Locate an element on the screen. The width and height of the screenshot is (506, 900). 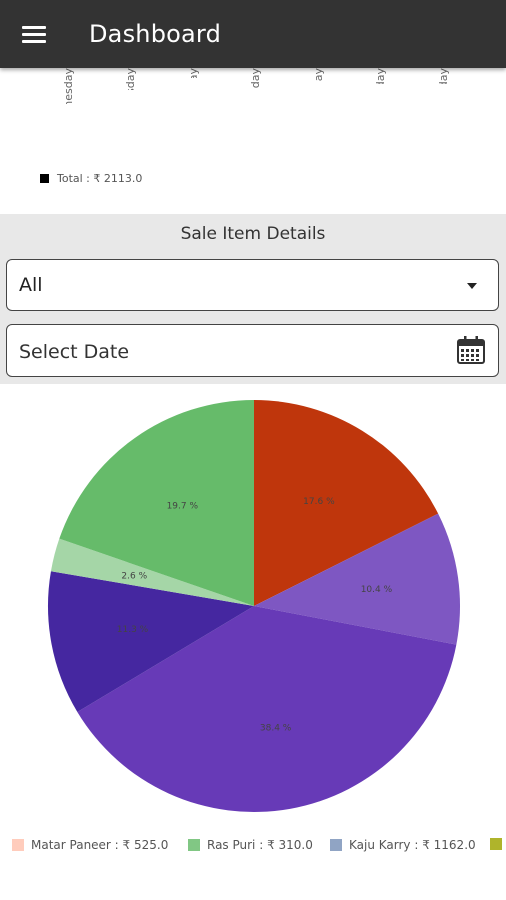
total-legend-label: Total : ₹ 2113.0 is located at coordinates (100, 178).